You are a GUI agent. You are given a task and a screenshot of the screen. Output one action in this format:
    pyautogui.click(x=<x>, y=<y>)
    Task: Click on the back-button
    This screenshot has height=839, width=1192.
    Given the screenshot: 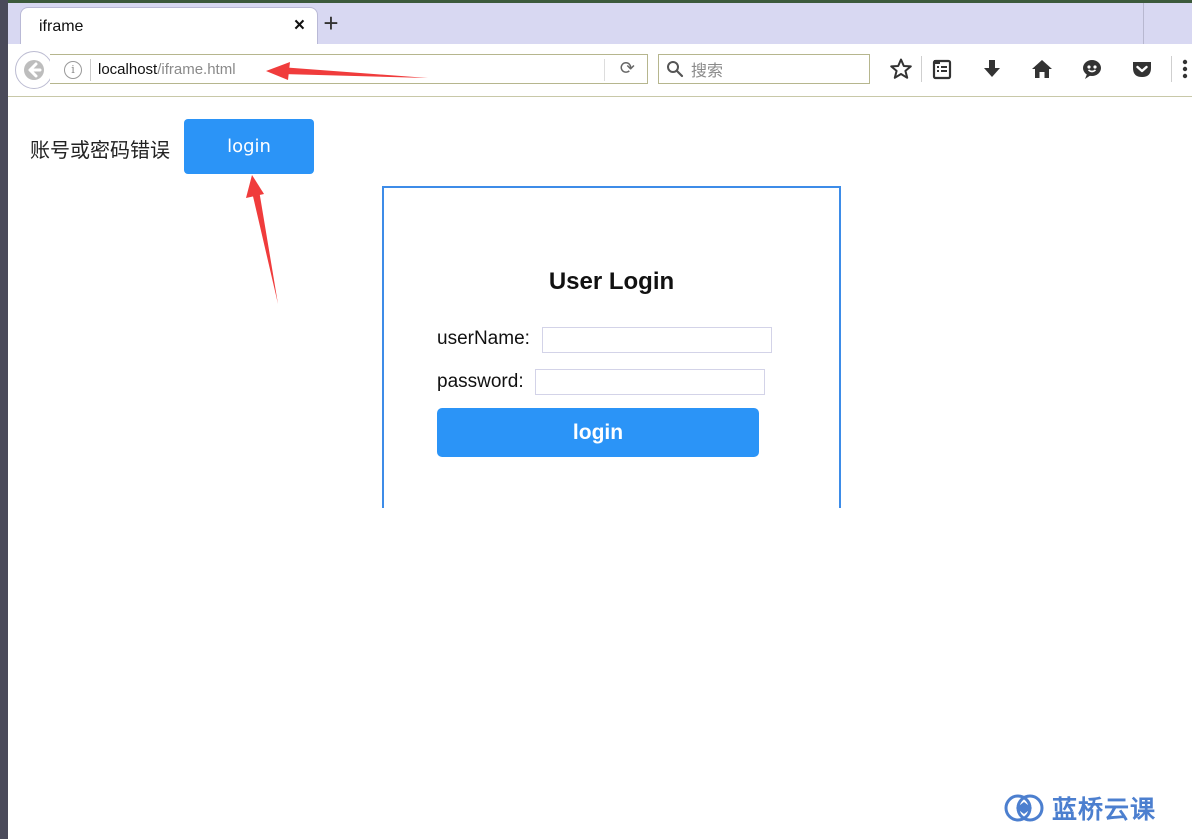 What is the action you would take?
    pyautogui.click(x=34, y=70)
    